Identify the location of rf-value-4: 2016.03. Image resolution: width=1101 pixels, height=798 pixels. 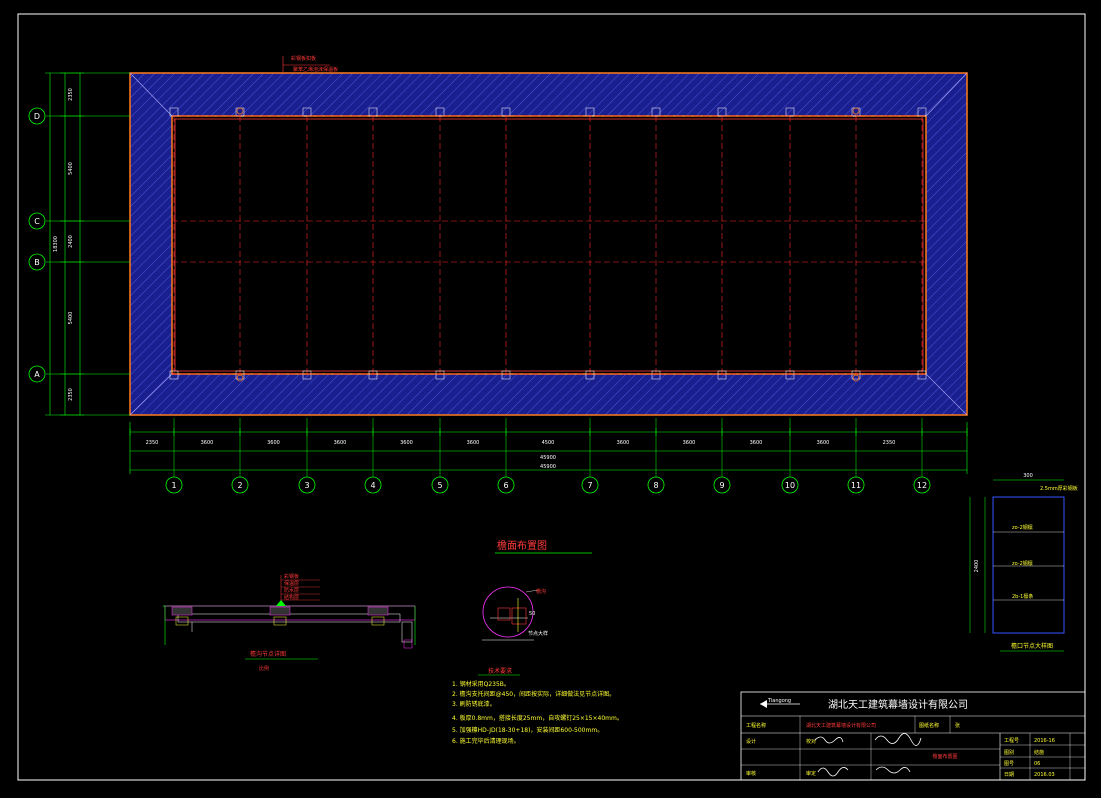
(1044, 775).